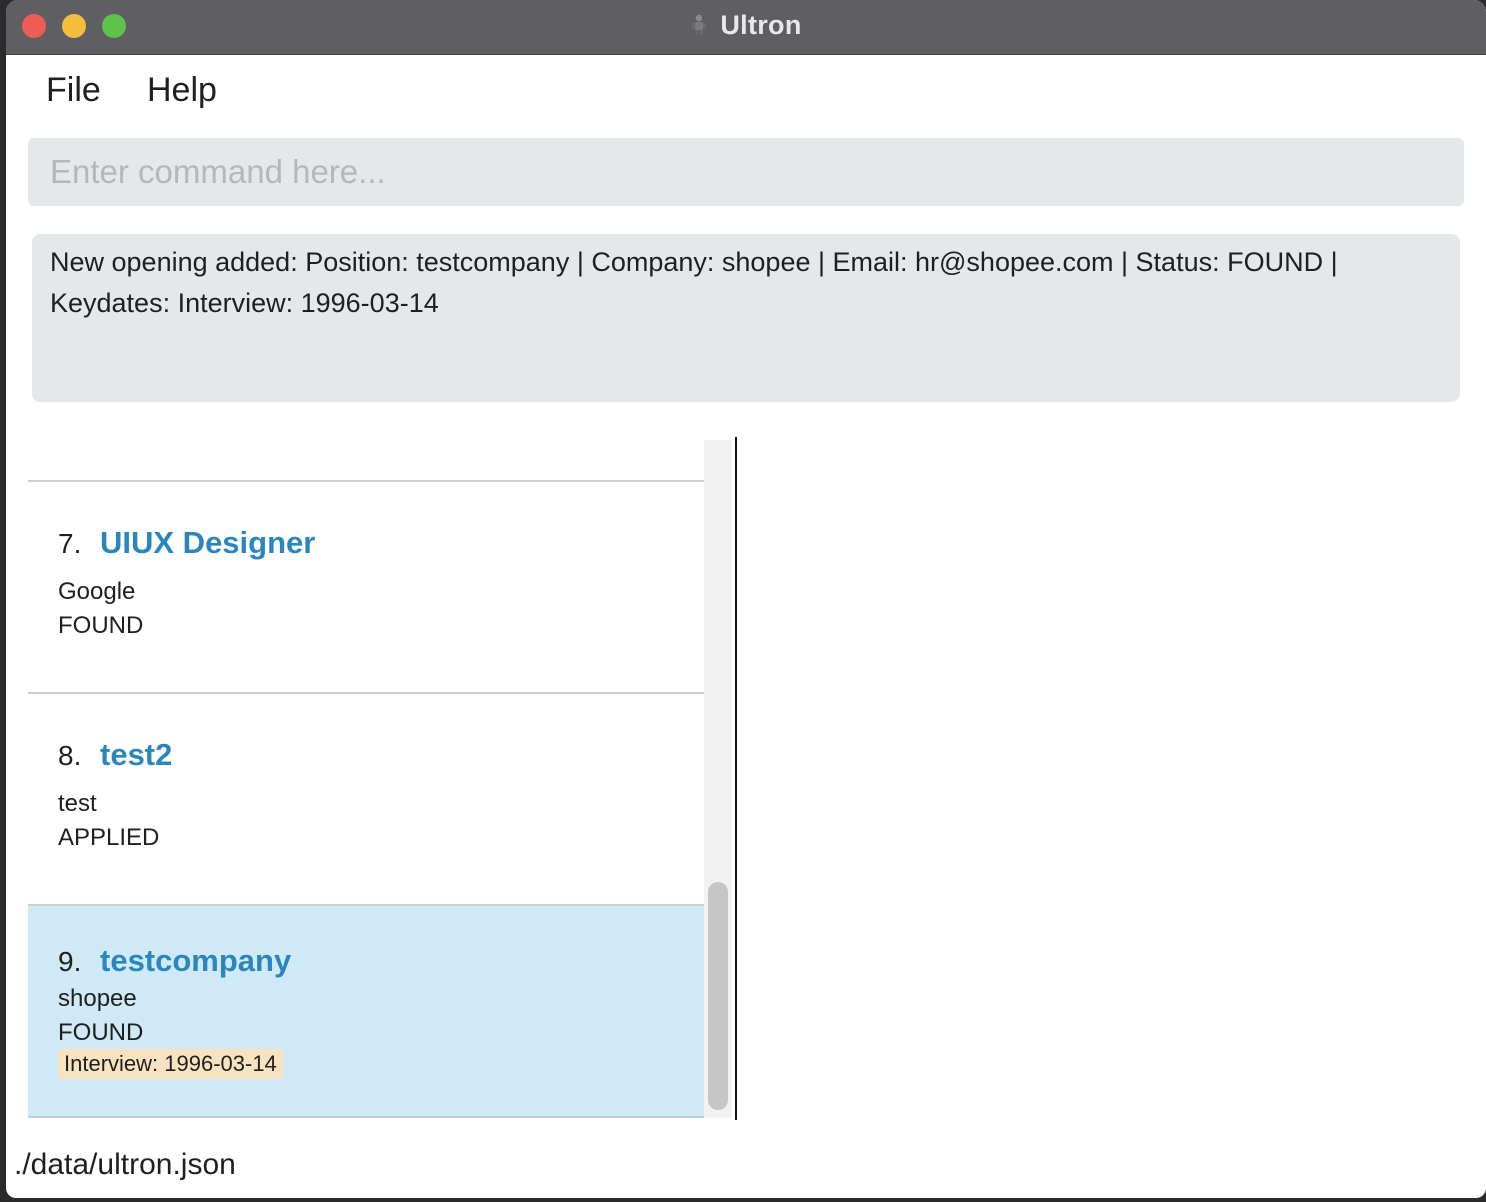 The height and width of the screenshot is (1202, 1486). I want to click on opening-position: test2, so click(136, 754).